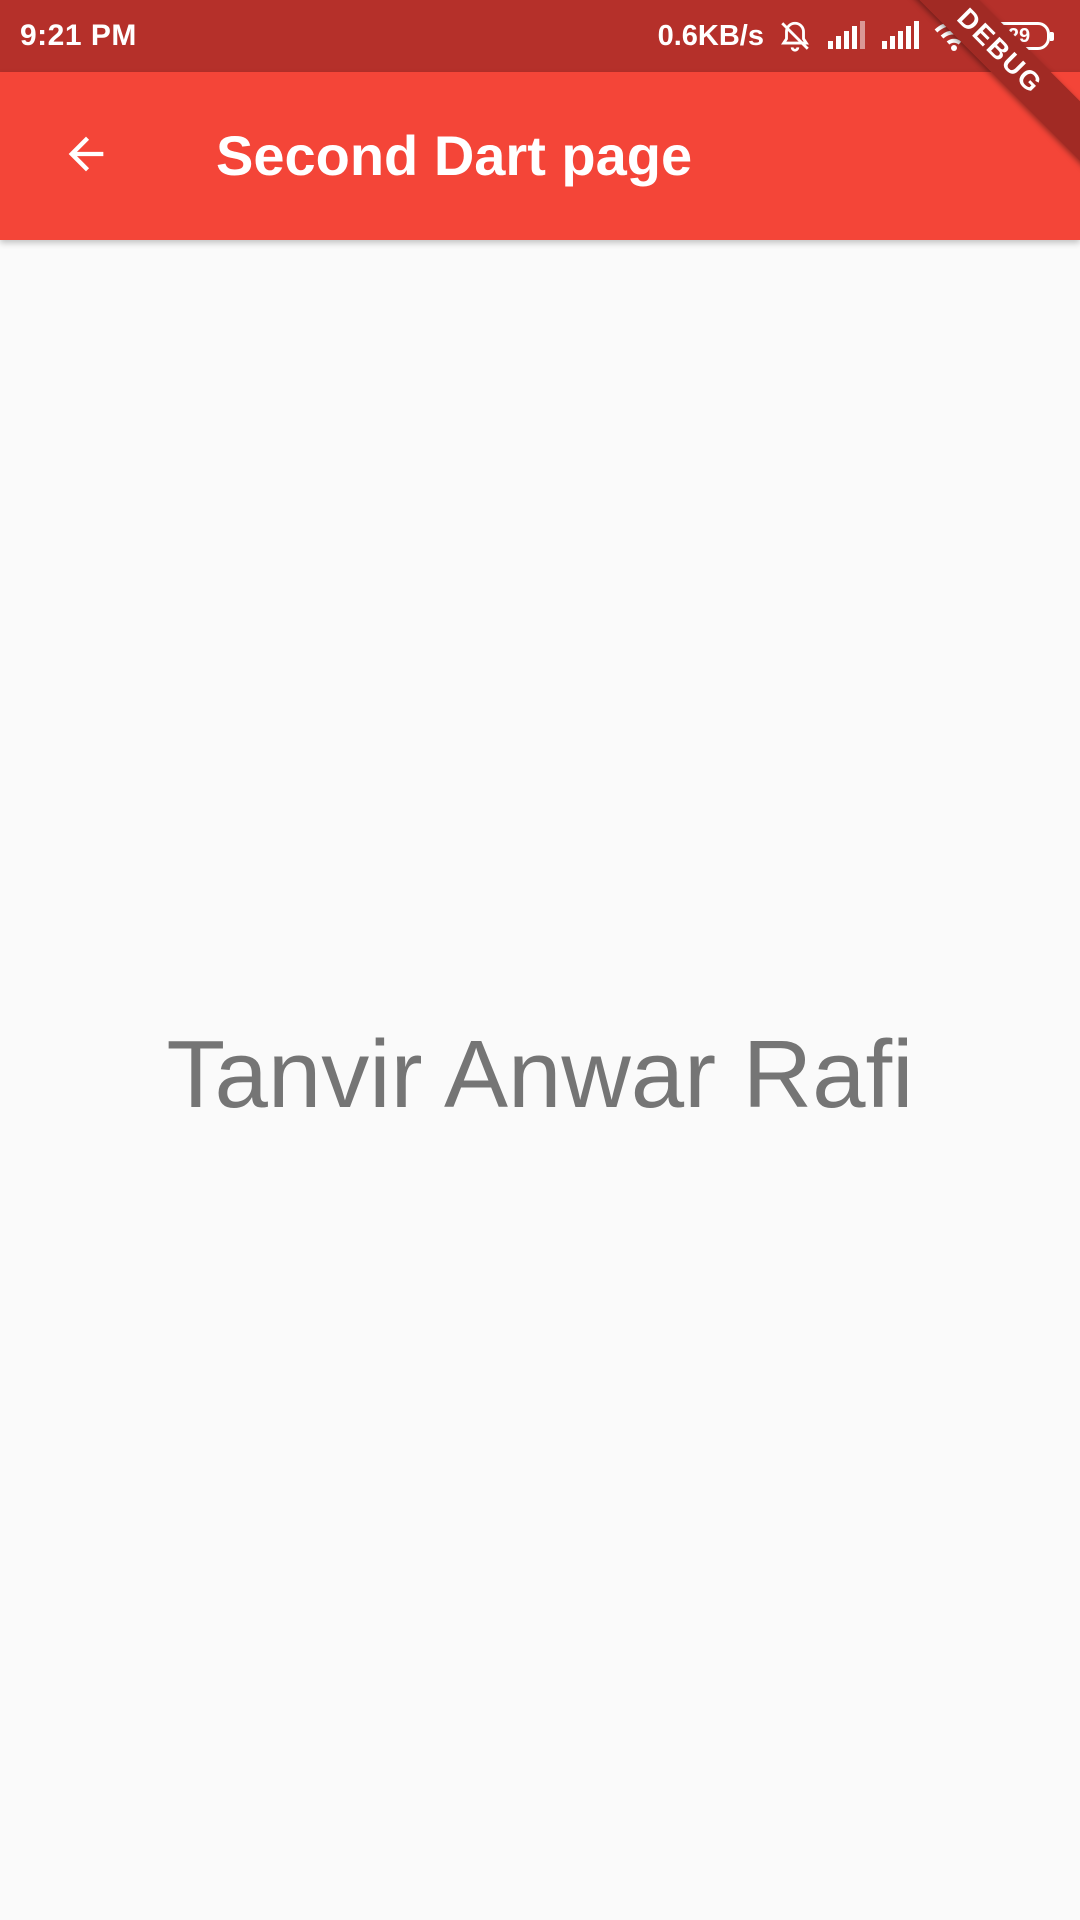 The height and width of the screenshot is (1920, 1080). I want to click on app-bar: Second Dart page, so click(540, 156).